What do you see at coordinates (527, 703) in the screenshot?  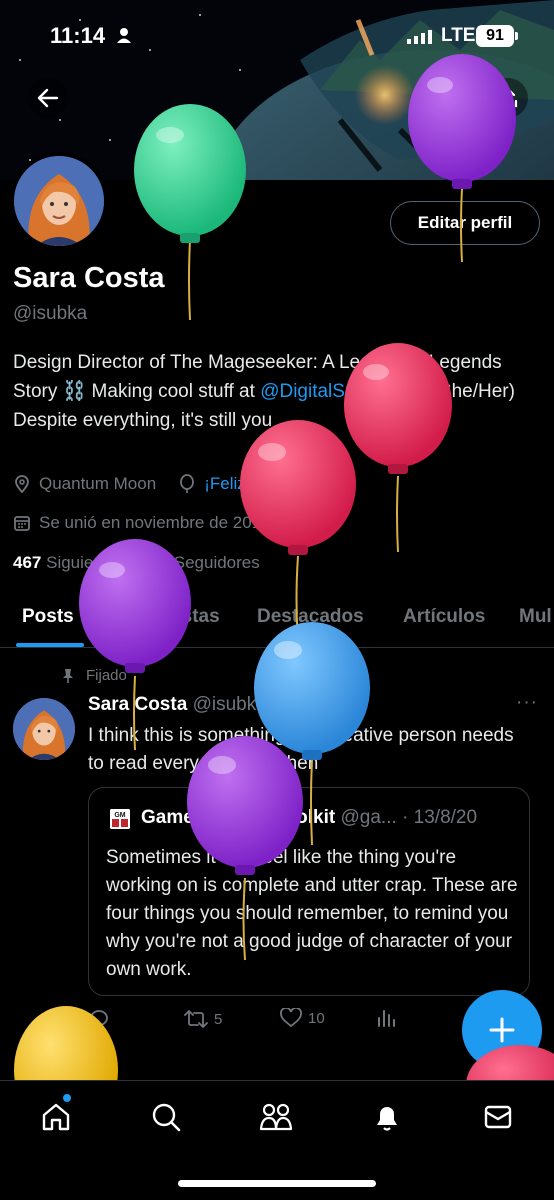 I see `post-more-button: ···` at bounding box center [527, 703].